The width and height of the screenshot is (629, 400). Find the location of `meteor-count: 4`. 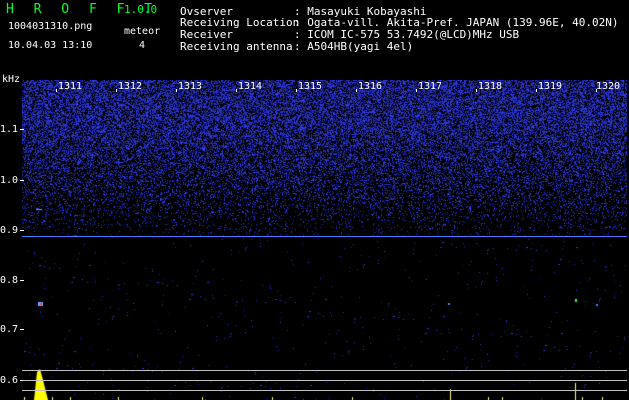

meteor-count: 4 is located at coordinates (142, 45).